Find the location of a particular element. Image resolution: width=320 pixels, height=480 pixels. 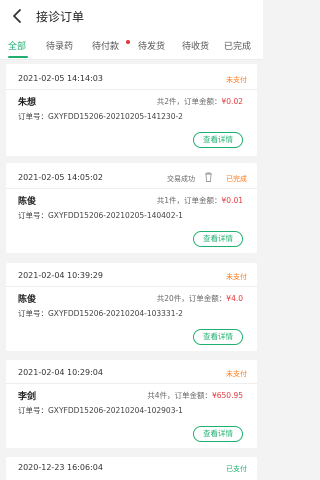

order-status: 已支付 is located at coordinates (236, 469).